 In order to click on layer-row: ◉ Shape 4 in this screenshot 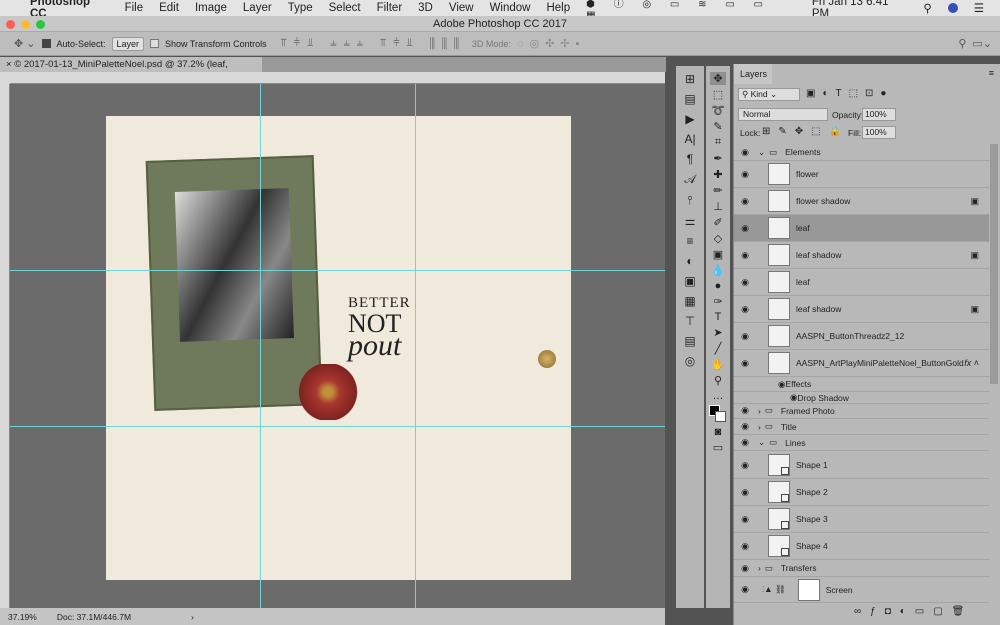, I will do `click(861, 546)`.